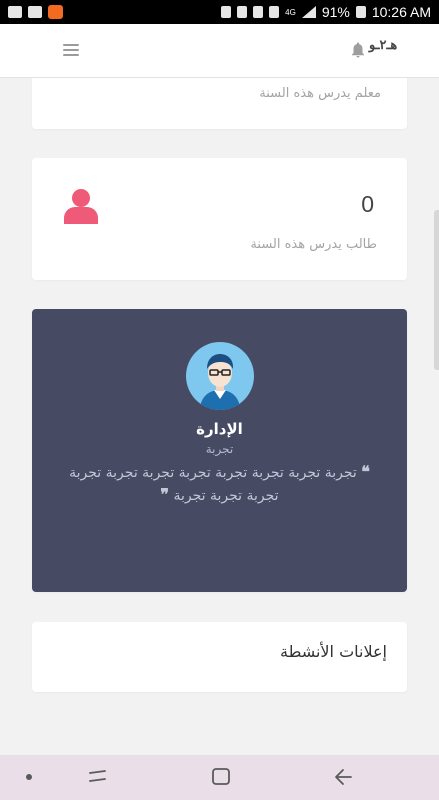 The image size is (439, 800). What do you see at coordinates (365, 471) in the screenshot?
I see `open-quote-icon: ❝` at bounding box center [365, 471].